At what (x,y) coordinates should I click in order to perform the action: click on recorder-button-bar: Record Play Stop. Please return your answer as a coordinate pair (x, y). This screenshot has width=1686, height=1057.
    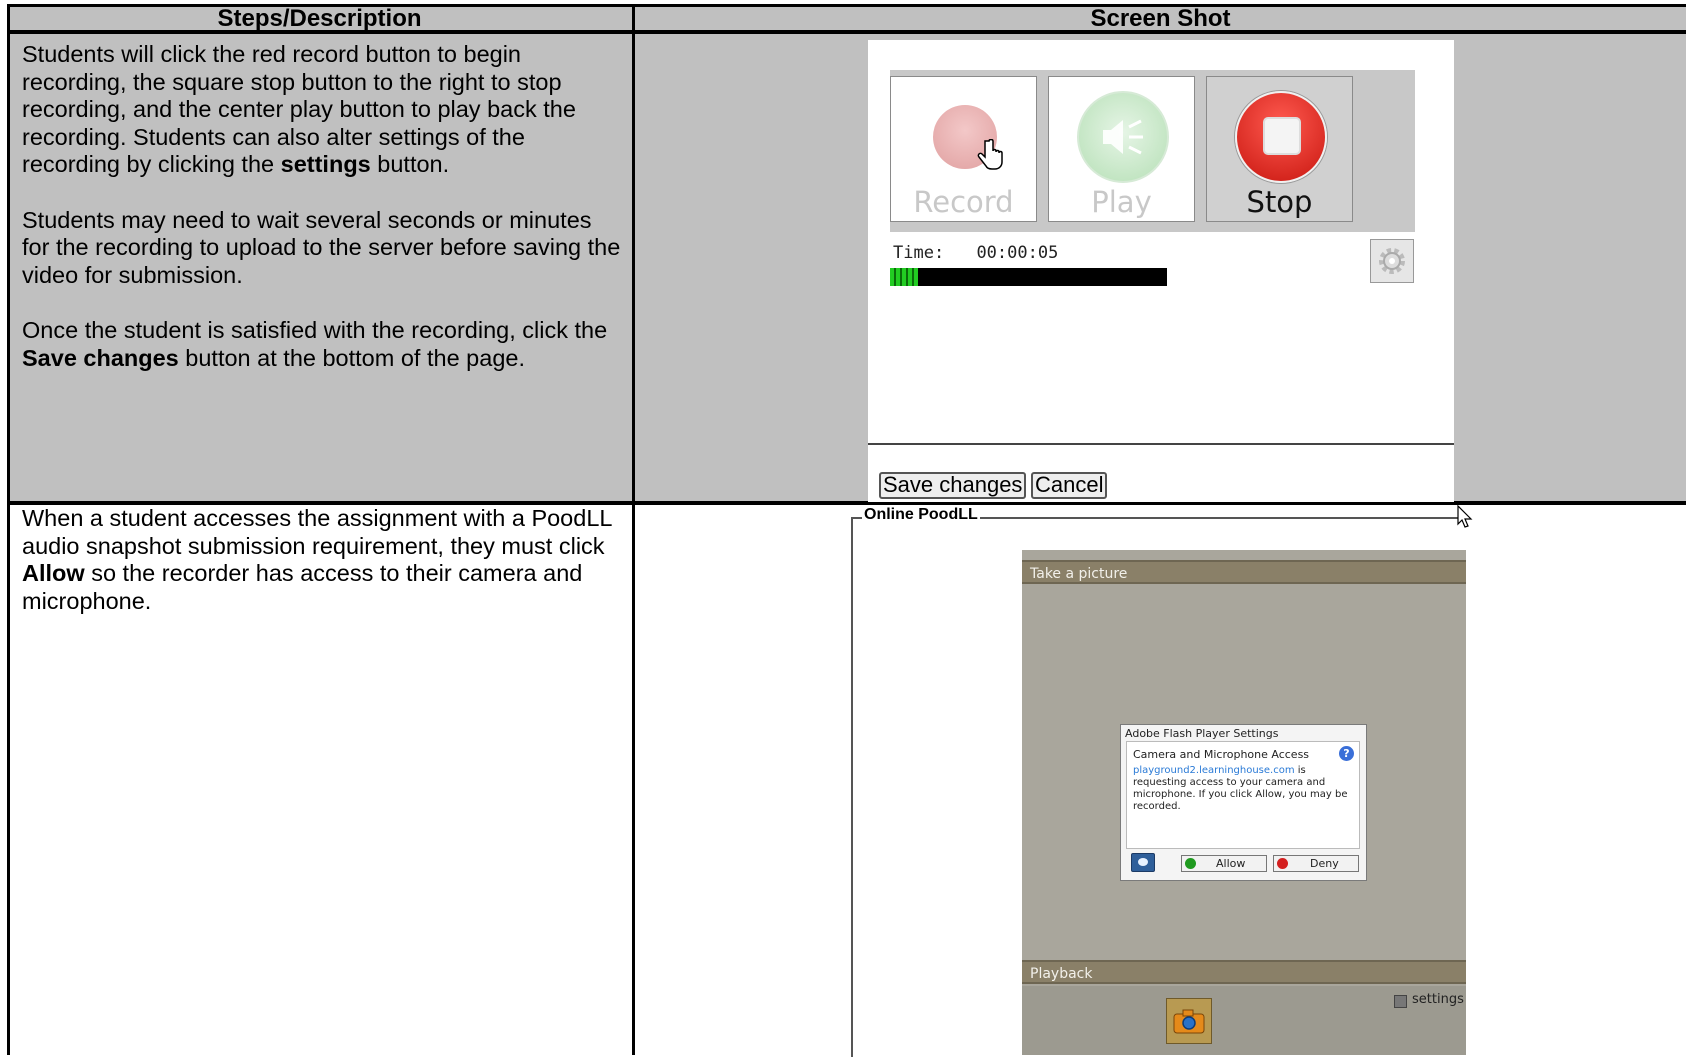
    Looking at the image, I should click on (1152, 151).